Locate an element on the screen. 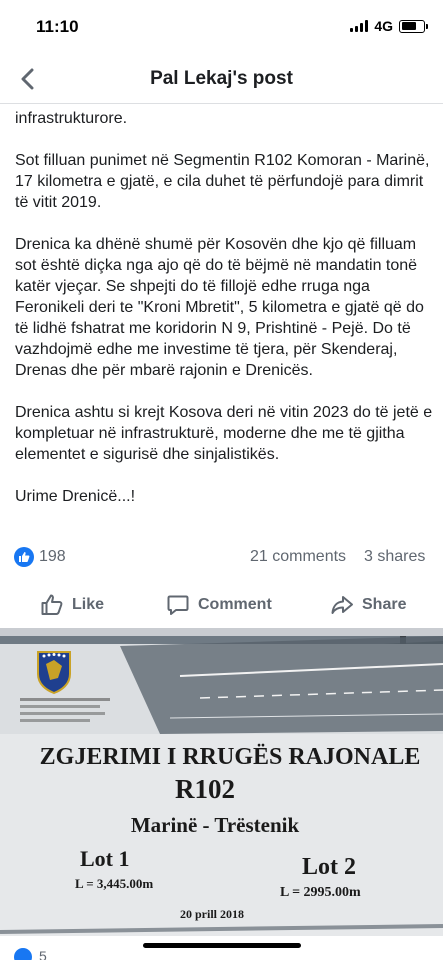 This screenshot has height=960, width=443. comments-count: 21 comments is located at coordinates (298, 557).